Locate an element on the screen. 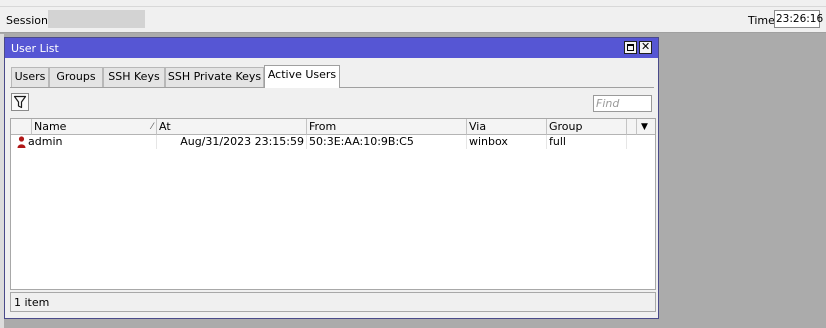 The height and width of the screenshot is (328, 826). filter-funnel-icon is located at coordinates (20, 102).